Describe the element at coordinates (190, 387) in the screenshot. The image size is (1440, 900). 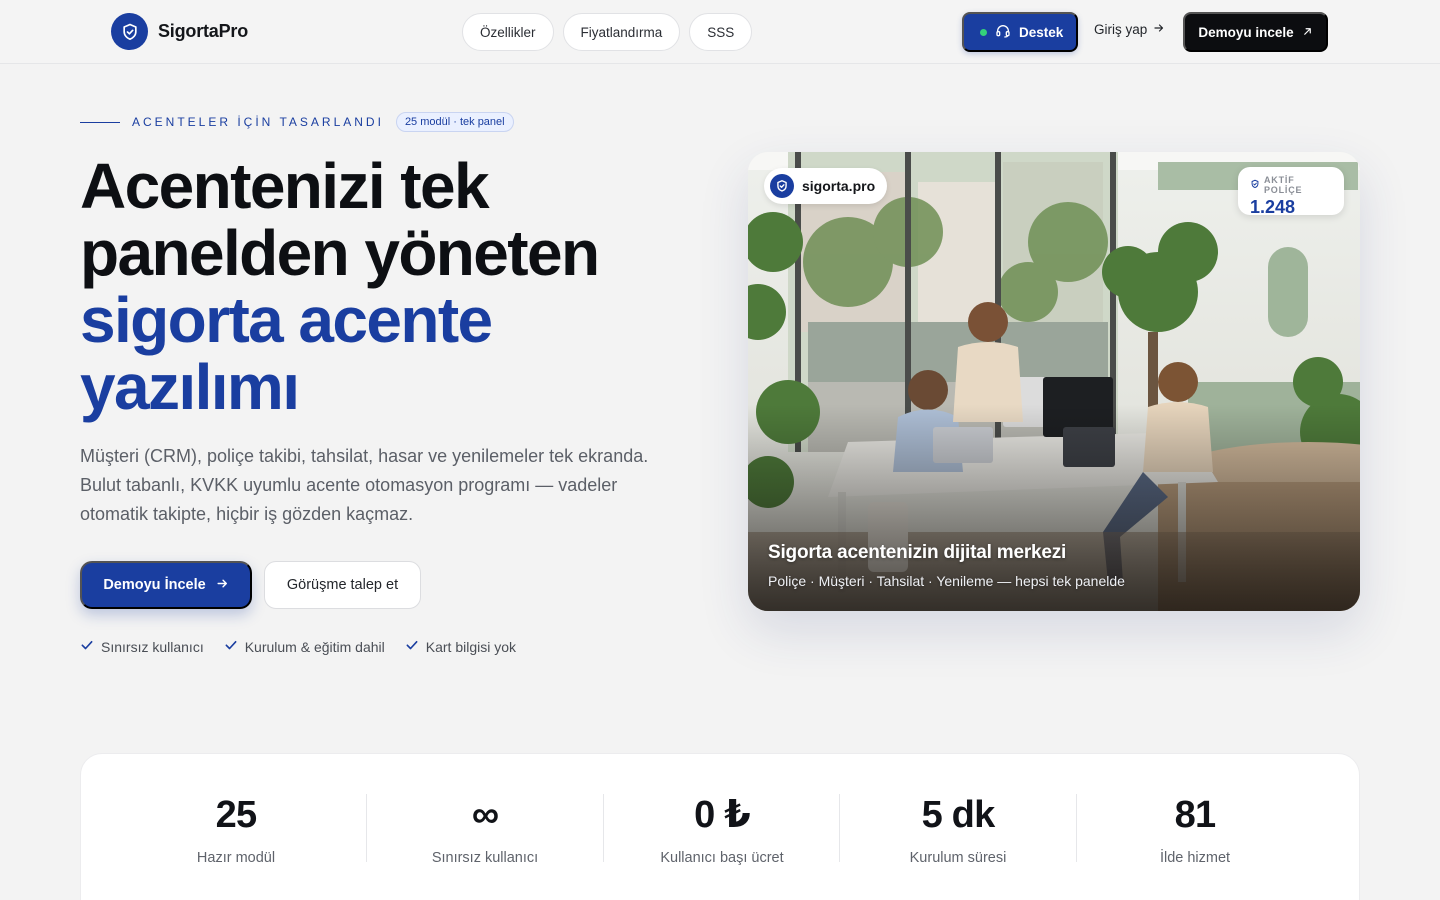
I see `headline-accent-line-2: yazılımı` at that location.